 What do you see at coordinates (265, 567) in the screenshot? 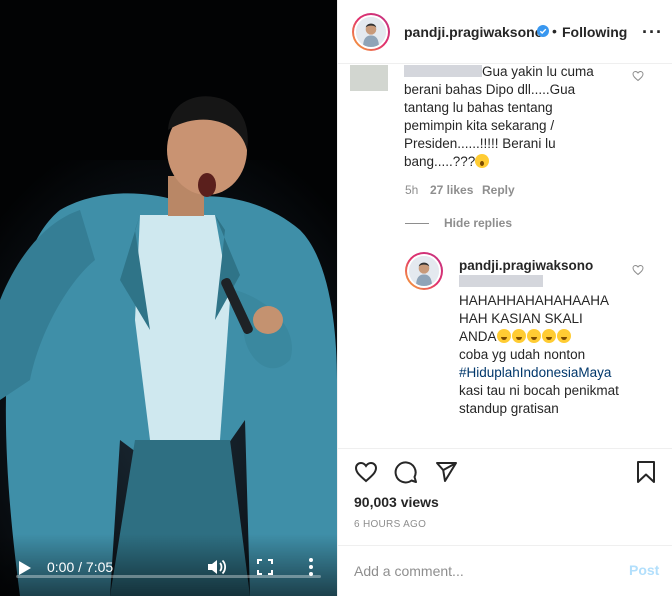
I see `fullscreen-icon` at bounding box center [265, 567].